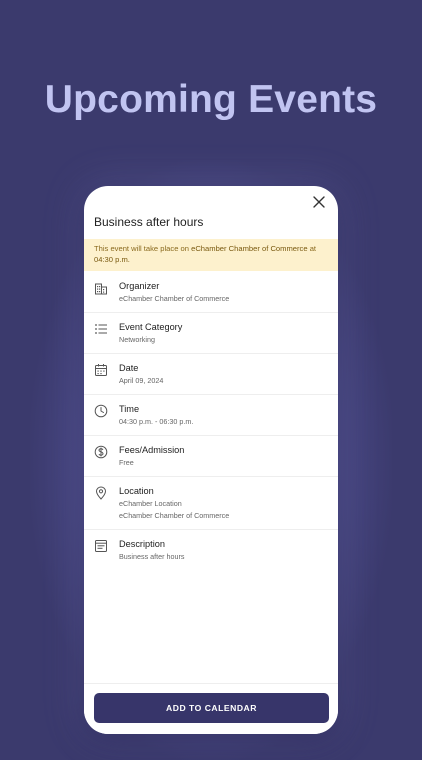 The image size is (422, 760). What do you see at coordinates (249, 248) in the screenshot?
I see `notice-organizer: eChamber Chamber of Commerce` at bounding box center [249, 248].